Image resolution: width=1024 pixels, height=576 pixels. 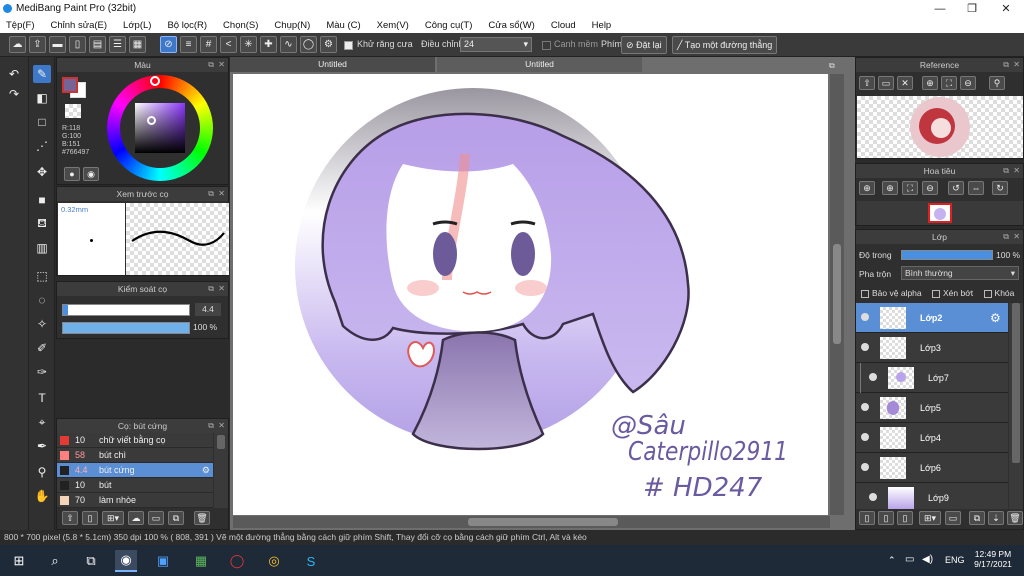 I want to click on navigator-view, so click(x=940, y=213).